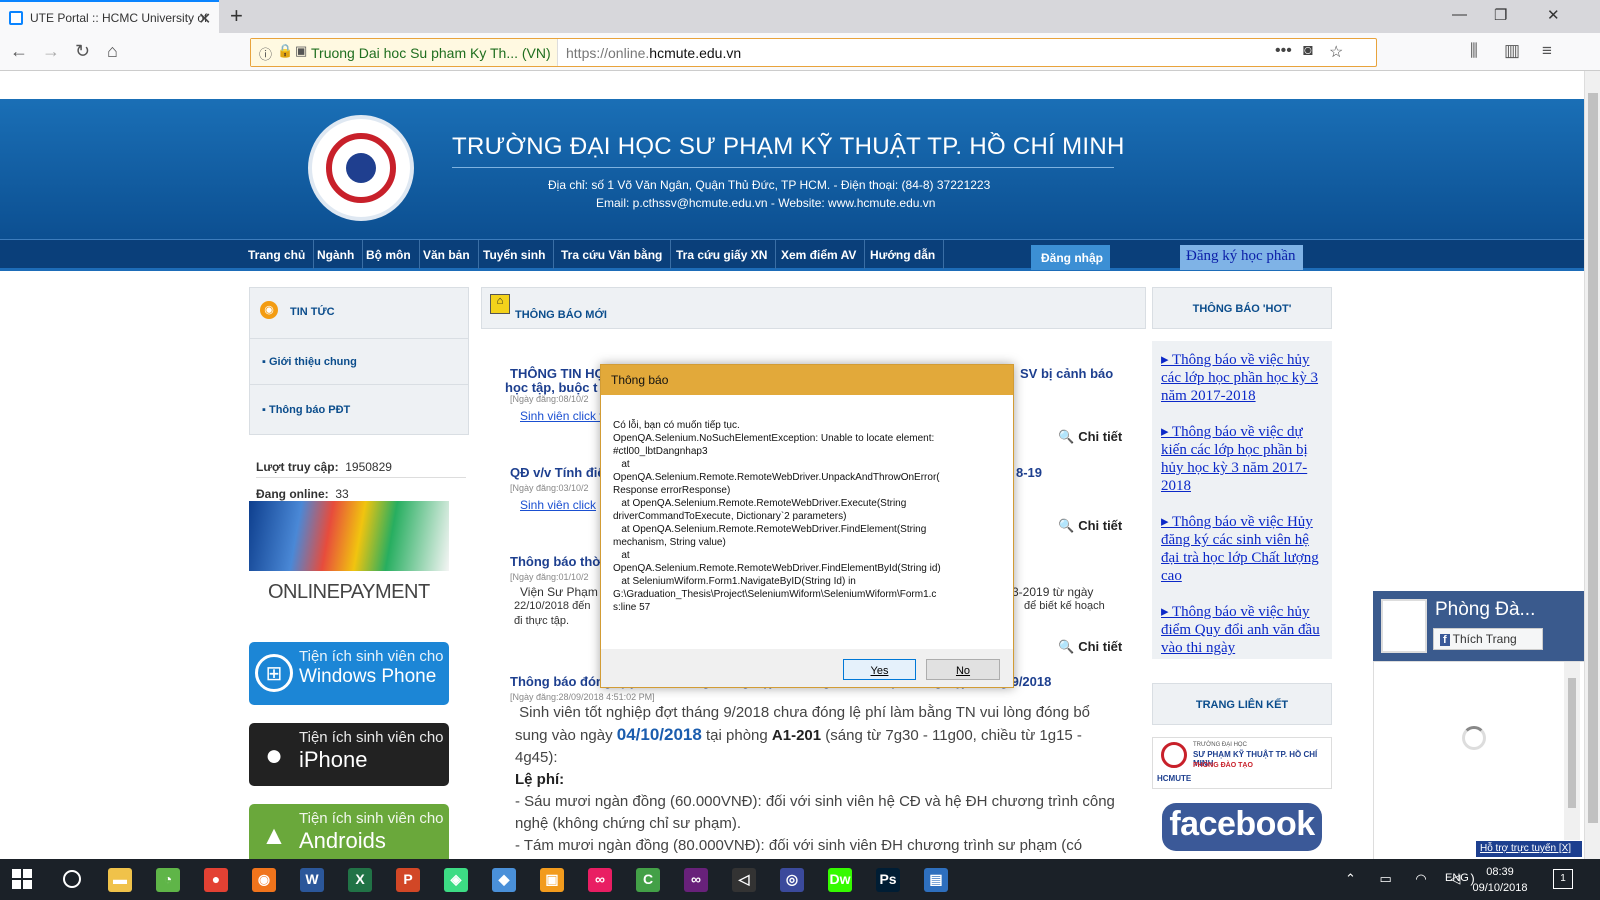  What do you see at coordinates (265, 53) in the screenshot?
I see `info-icon: ⓘ` at bounding box center [265, 53].